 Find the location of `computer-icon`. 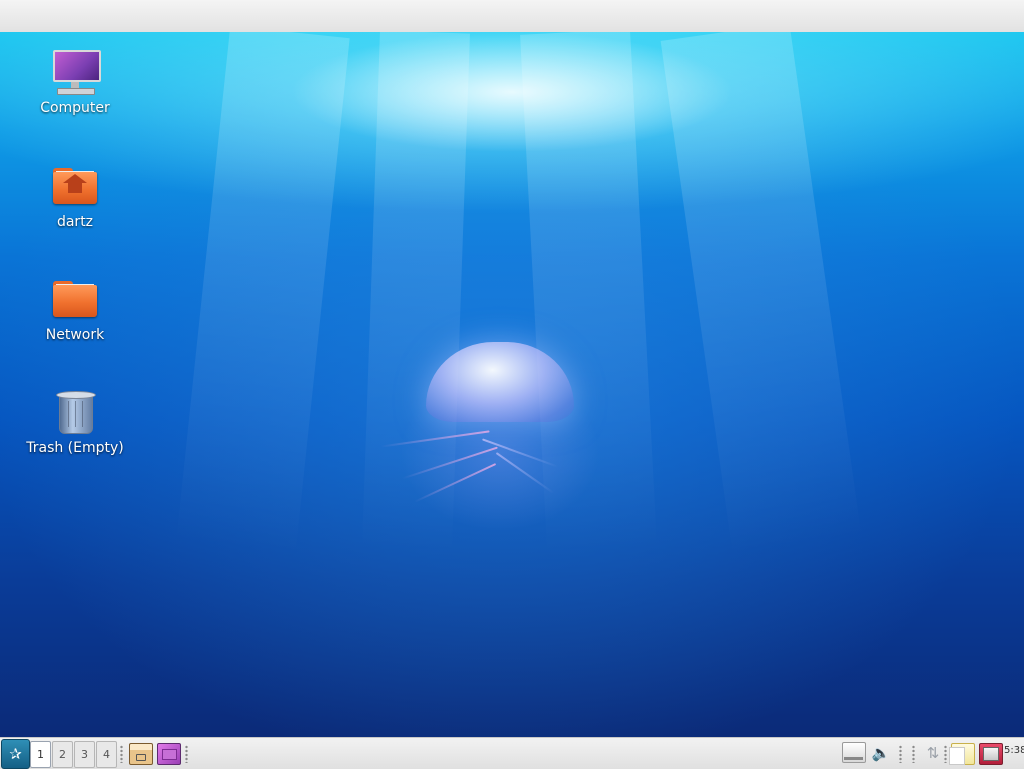

computer-icon is located at coordinates (76, 72).